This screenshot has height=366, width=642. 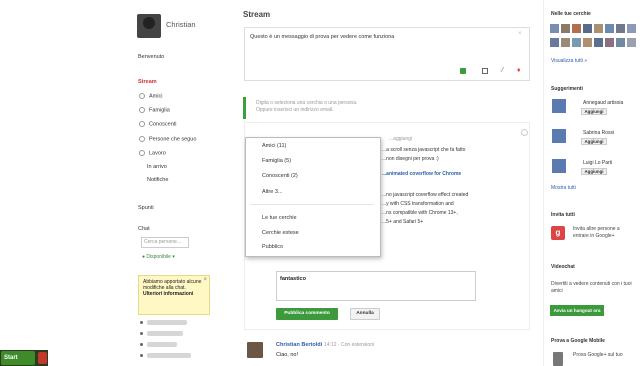 I want to click on in-circles-title: Nelle tue cerchie, so click(x=571, y=14).